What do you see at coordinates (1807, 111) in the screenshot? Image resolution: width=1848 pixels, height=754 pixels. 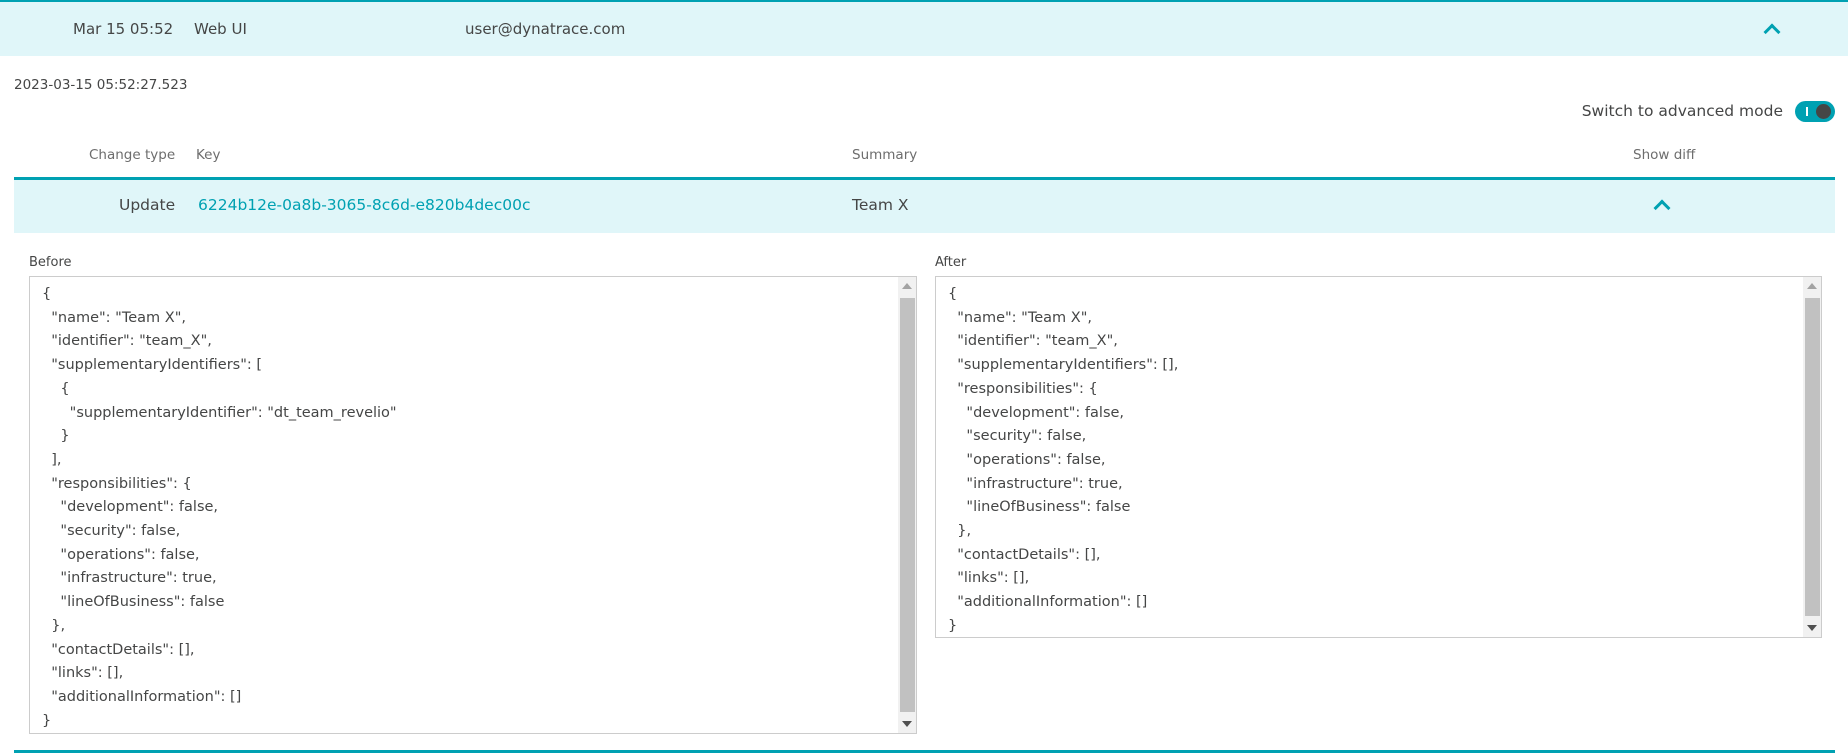 I see `toggle-on-indicator` at bounding box center [1807, 111].